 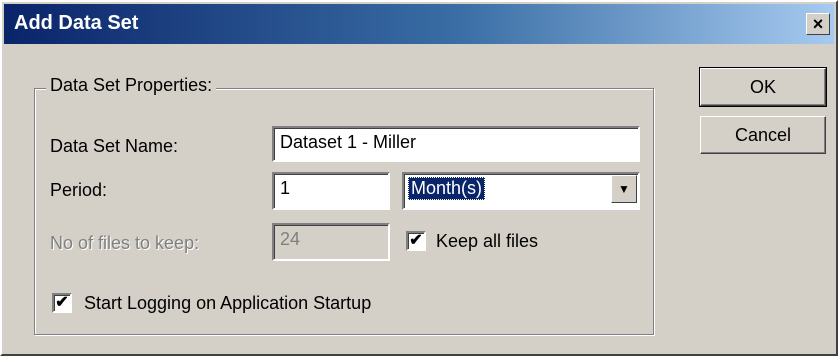 What do you see at coordinates (456, 144) in the screenshot?
I see `data-set-name-input: Dataset 1 - Miller` at bounding box center [456, 144].